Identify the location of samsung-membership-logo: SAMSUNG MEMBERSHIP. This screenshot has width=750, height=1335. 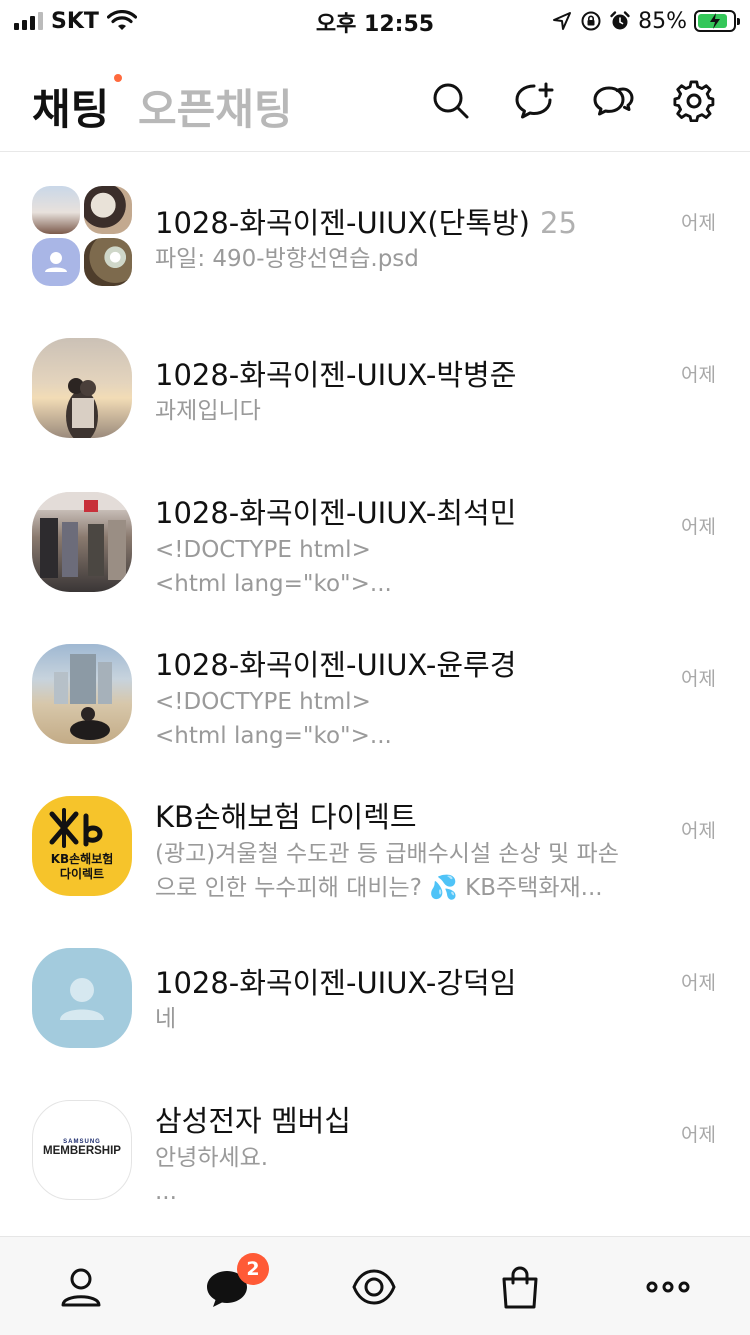
(82, 1150).